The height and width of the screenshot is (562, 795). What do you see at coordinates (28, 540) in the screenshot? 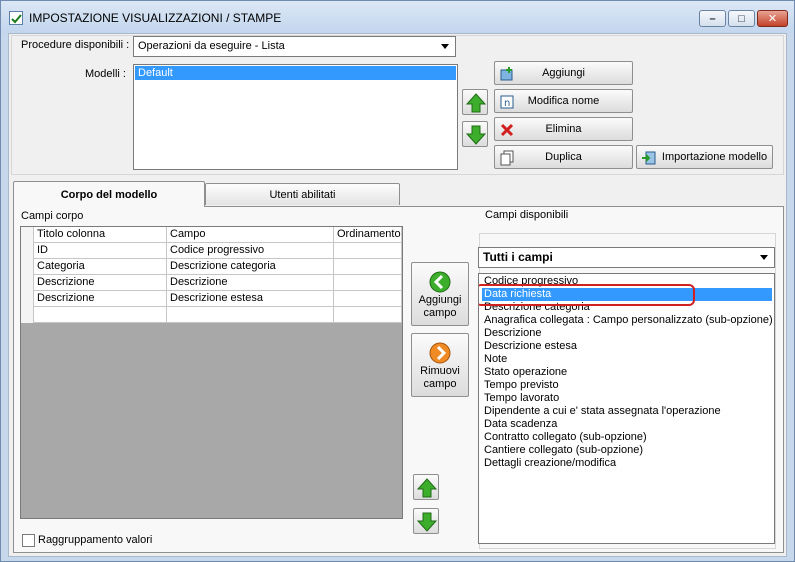
I see `raggruppamento-checkbox` at bounding box center [28, 540].